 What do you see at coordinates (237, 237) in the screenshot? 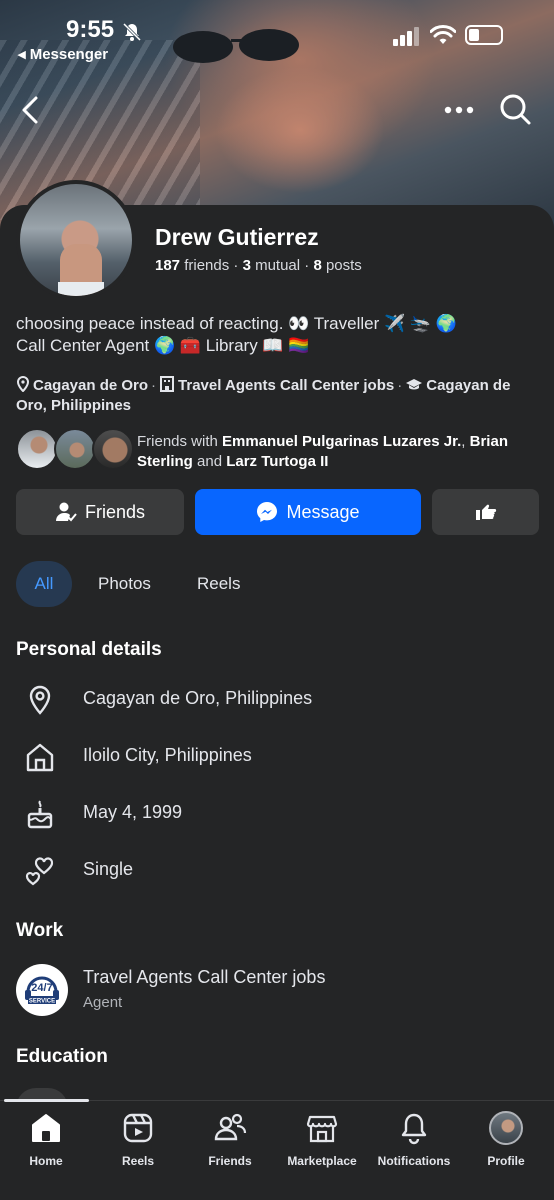
I see `profile-name: Drew Gutierrez` at bounding box center [237, 237].